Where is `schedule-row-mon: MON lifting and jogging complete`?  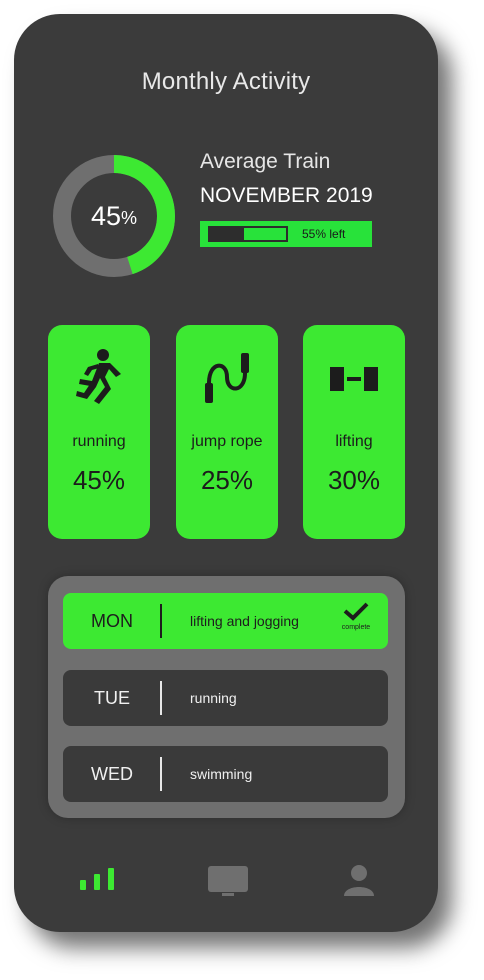 schedule-row-mon: MON lifting and jogging complete is located at coordinates (225, 621).